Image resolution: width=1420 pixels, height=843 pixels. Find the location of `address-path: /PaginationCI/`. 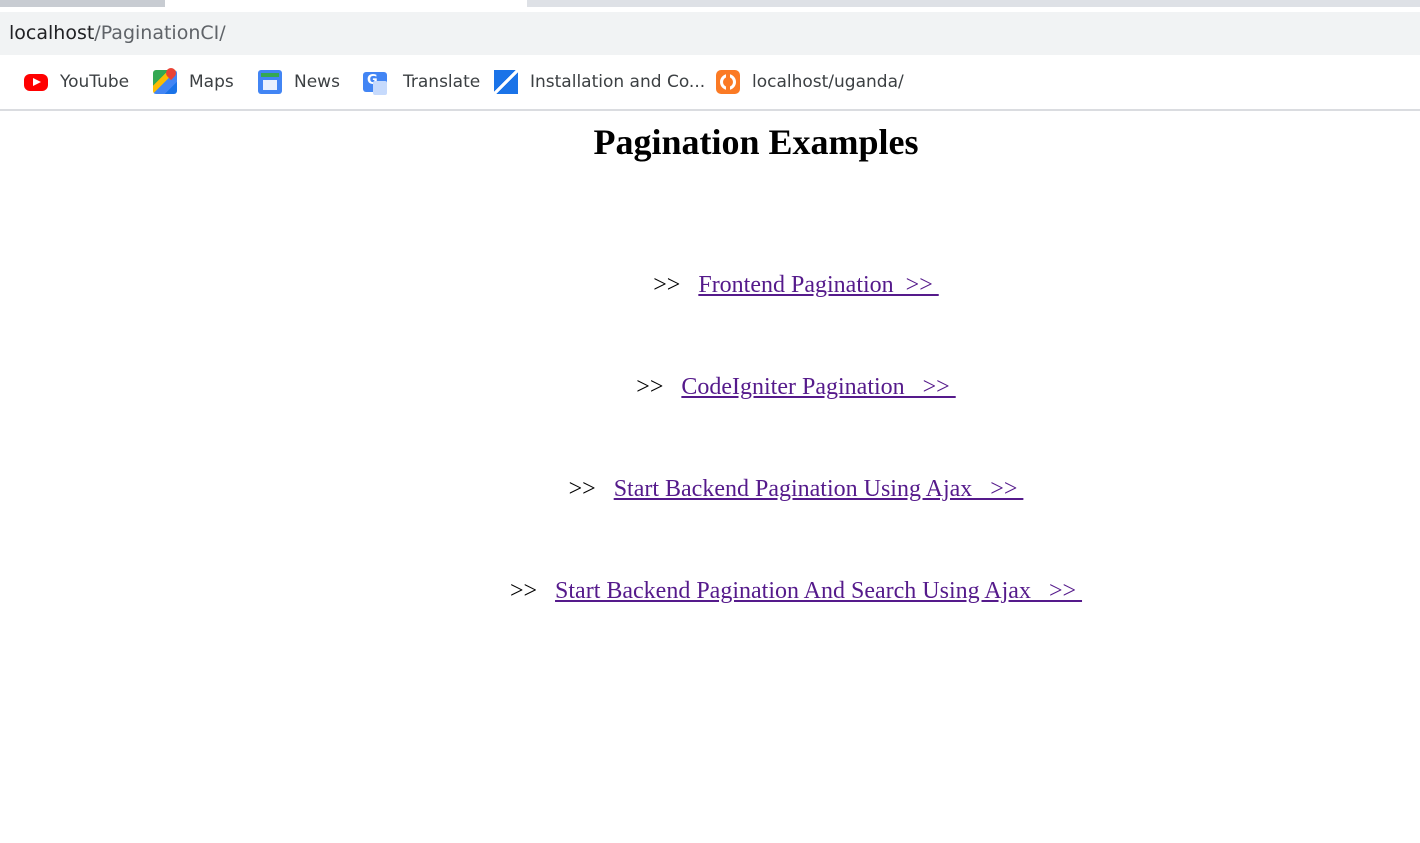

address-path: /PaginationCI/ is located at coordinates (160, 33).